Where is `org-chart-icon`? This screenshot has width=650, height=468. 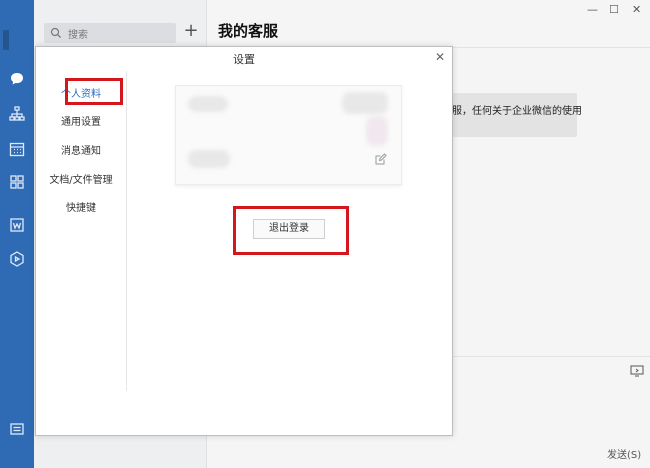 org-chart-icon is located at coordinates (17, 114).